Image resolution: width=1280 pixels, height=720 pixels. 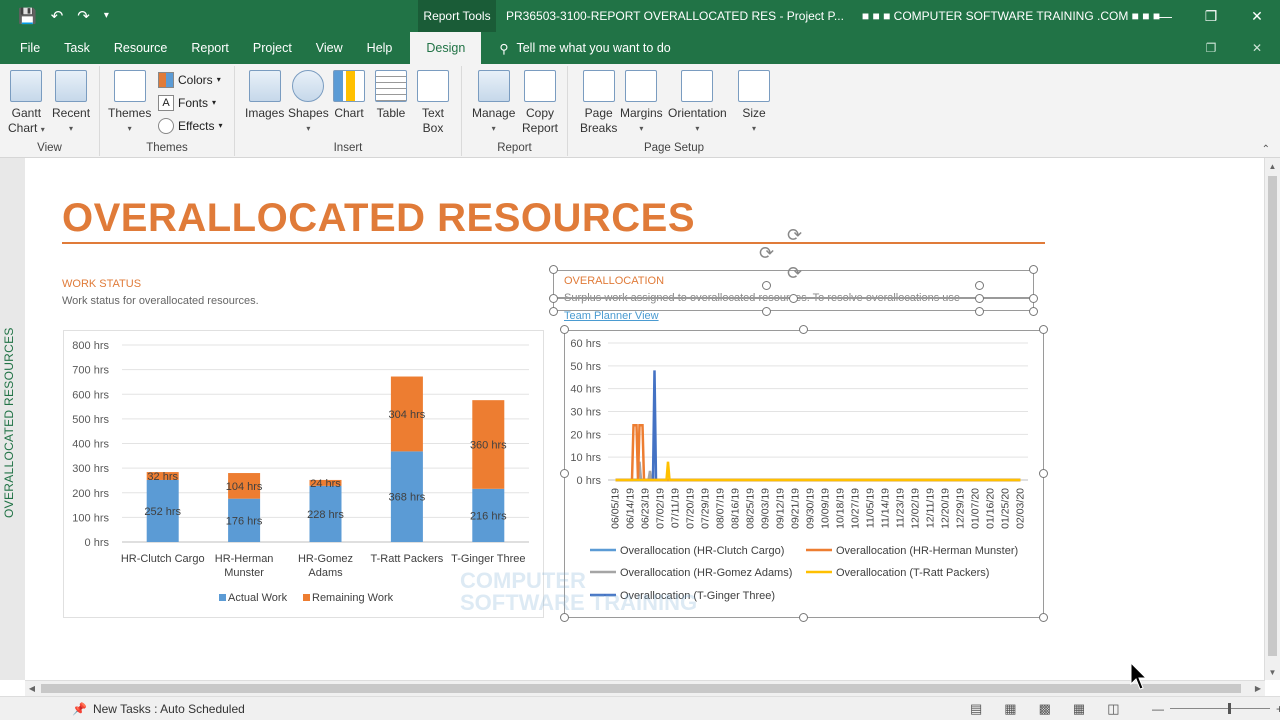 I want to click on task-usage-view-icon: ▤, so click(x=976, y=709).